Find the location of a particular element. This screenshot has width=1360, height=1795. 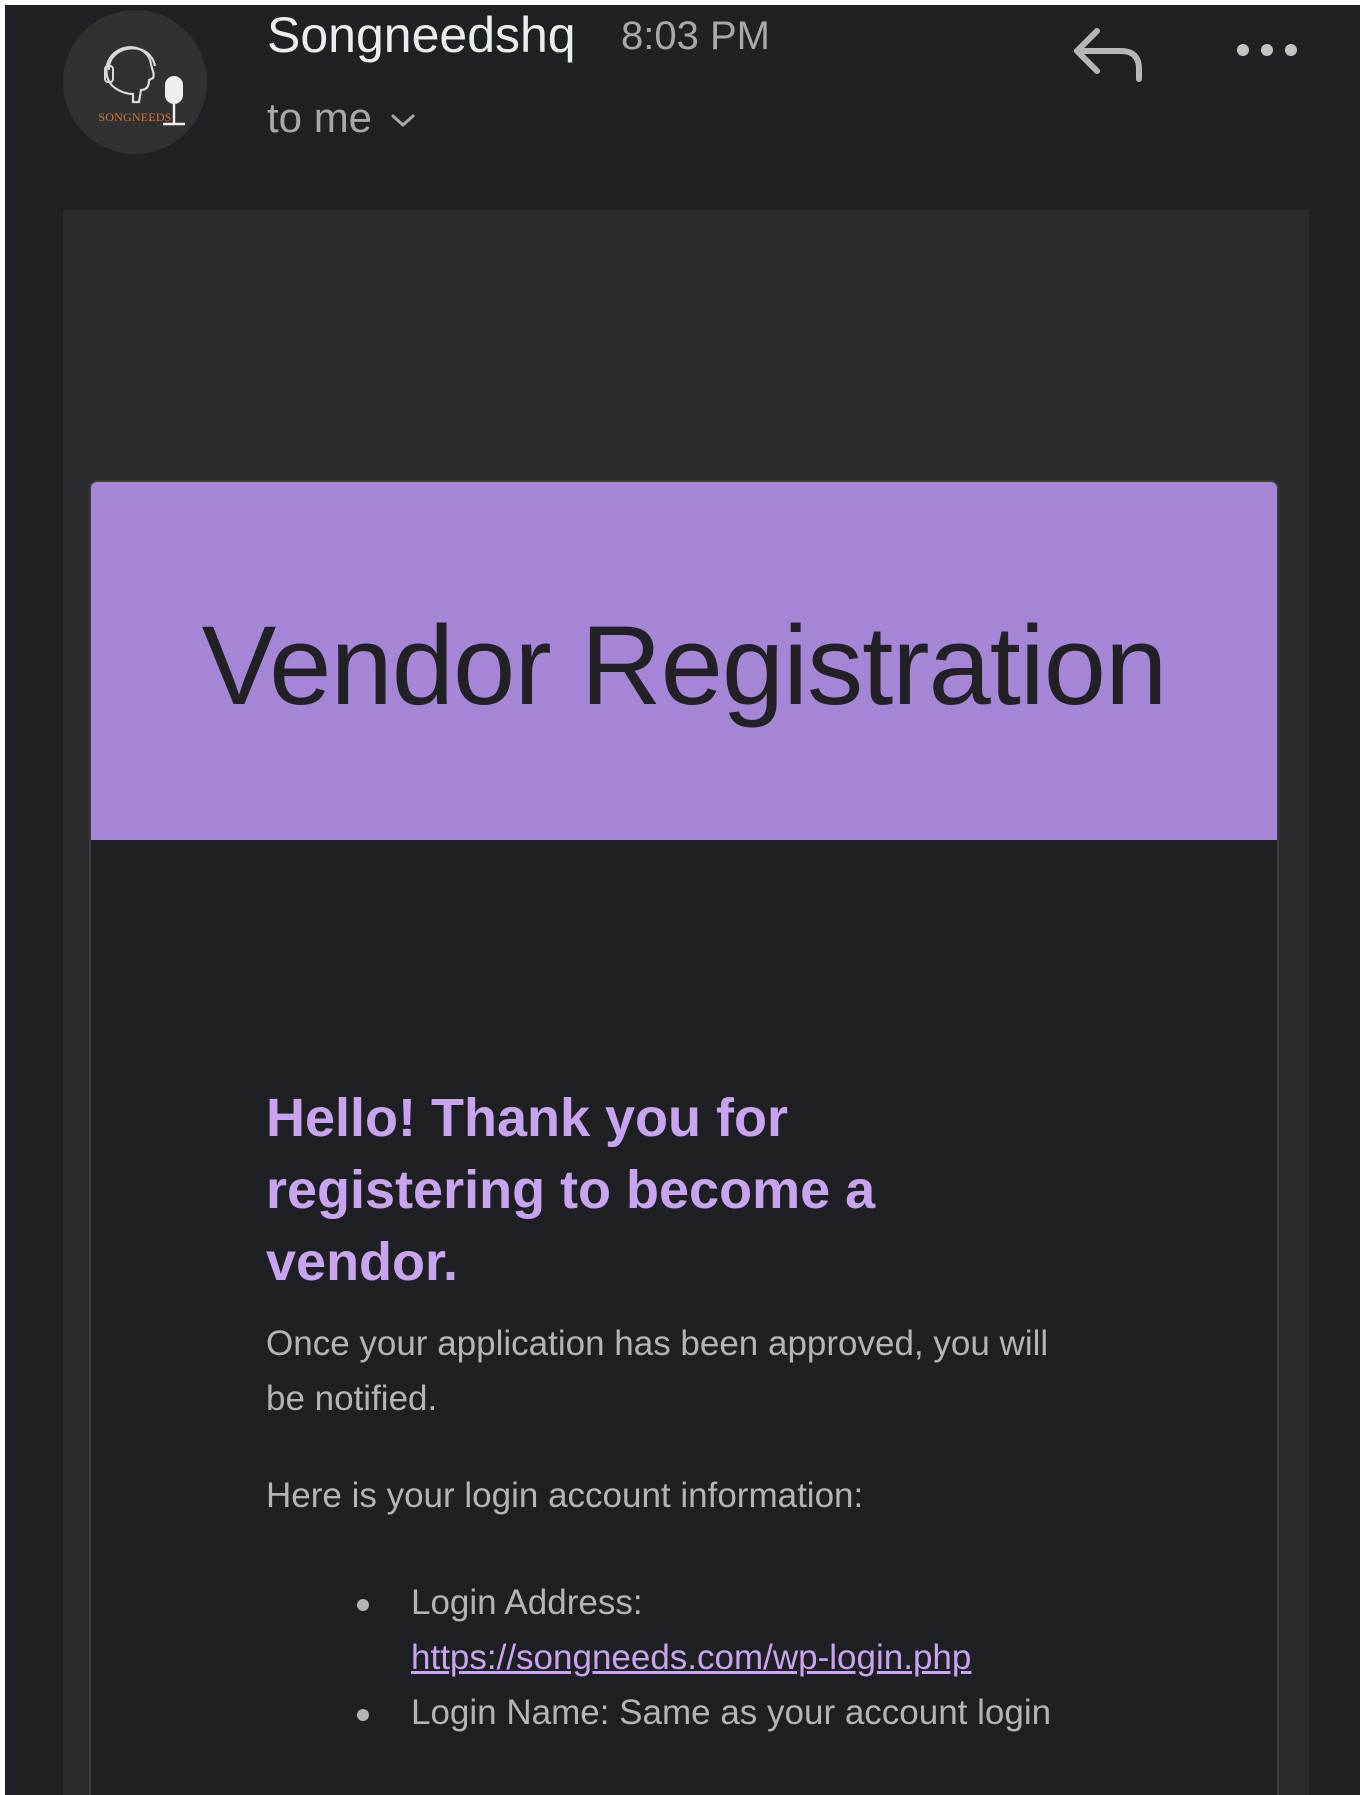

more-options-button is located at coordinates (1268, 50).